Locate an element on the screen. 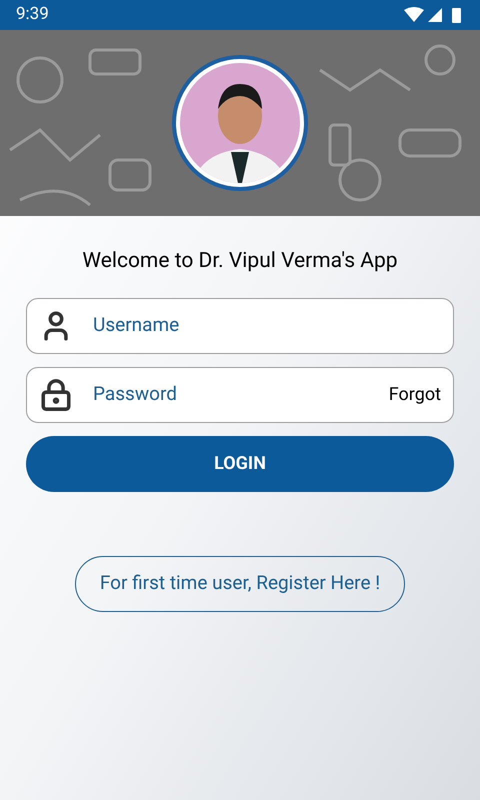  username-field: Username is located at coordinates (240, 326).